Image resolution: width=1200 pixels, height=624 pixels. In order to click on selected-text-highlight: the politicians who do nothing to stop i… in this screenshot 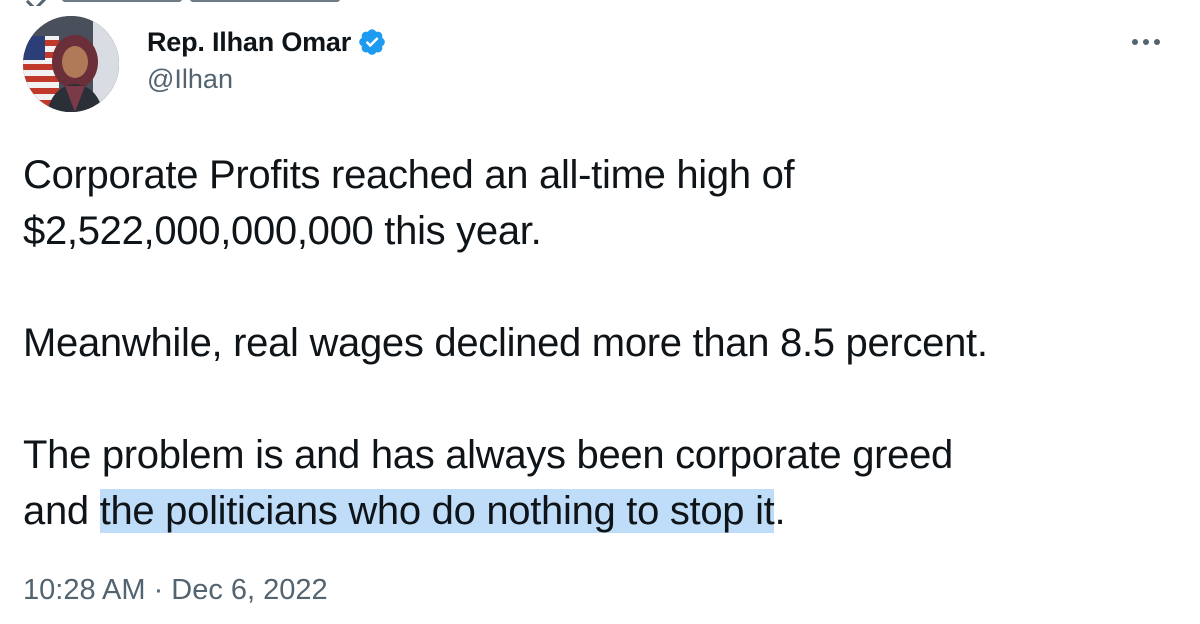, I will do `click(437, 511)`.